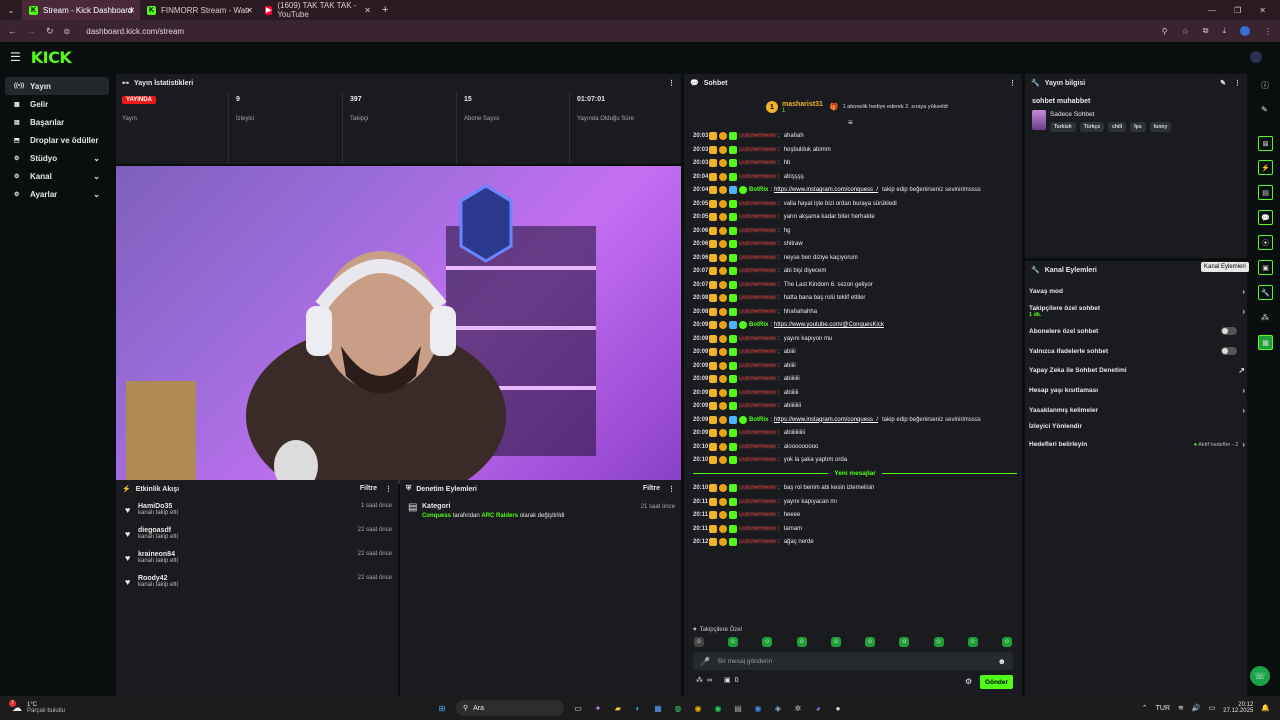 The height and width of the screenshot is (720, 1280). What do you see at coordinates (385, 10) in the screenshot?
I see `new-tab-button: +` at bounding box center [385, 10].